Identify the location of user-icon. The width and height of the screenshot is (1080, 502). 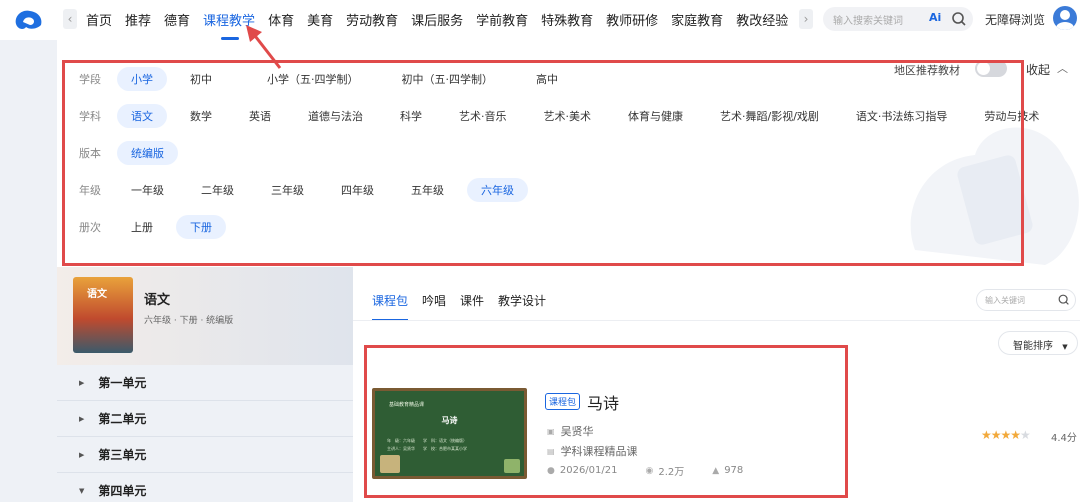
(1065, 20).